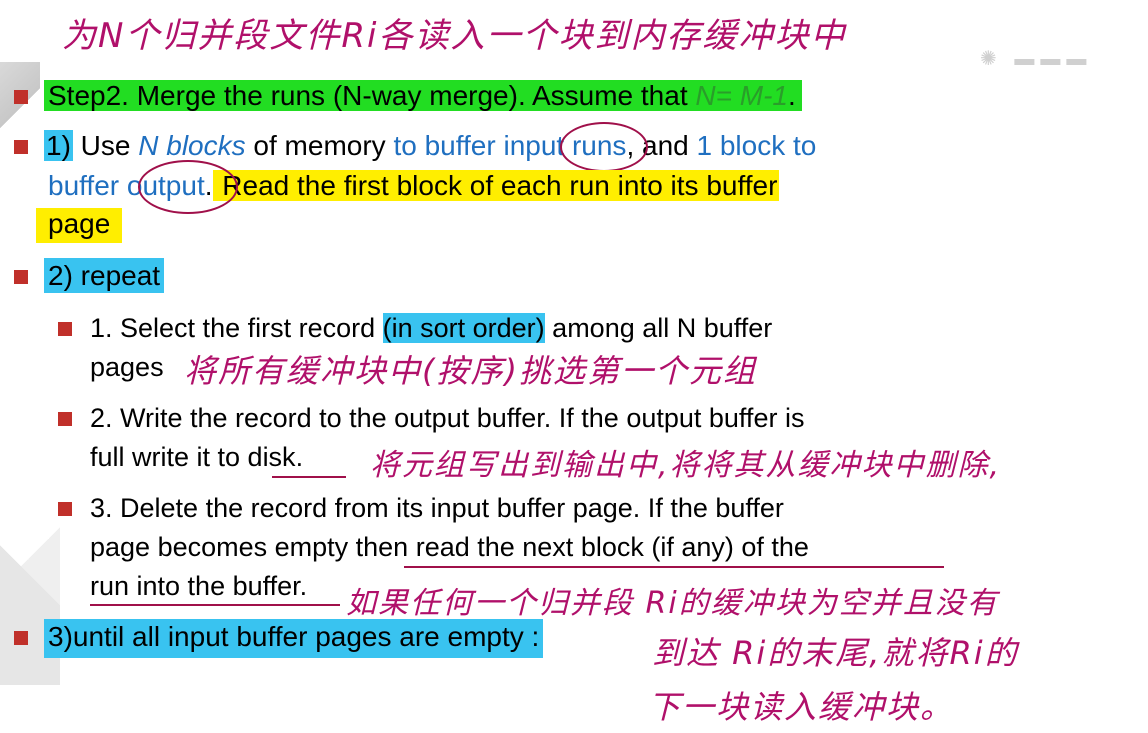  What do you see at coordinates (756, 145) in the screenshot?
I see `item1-one-block: 1 block to` at bounding box center [756, 145].